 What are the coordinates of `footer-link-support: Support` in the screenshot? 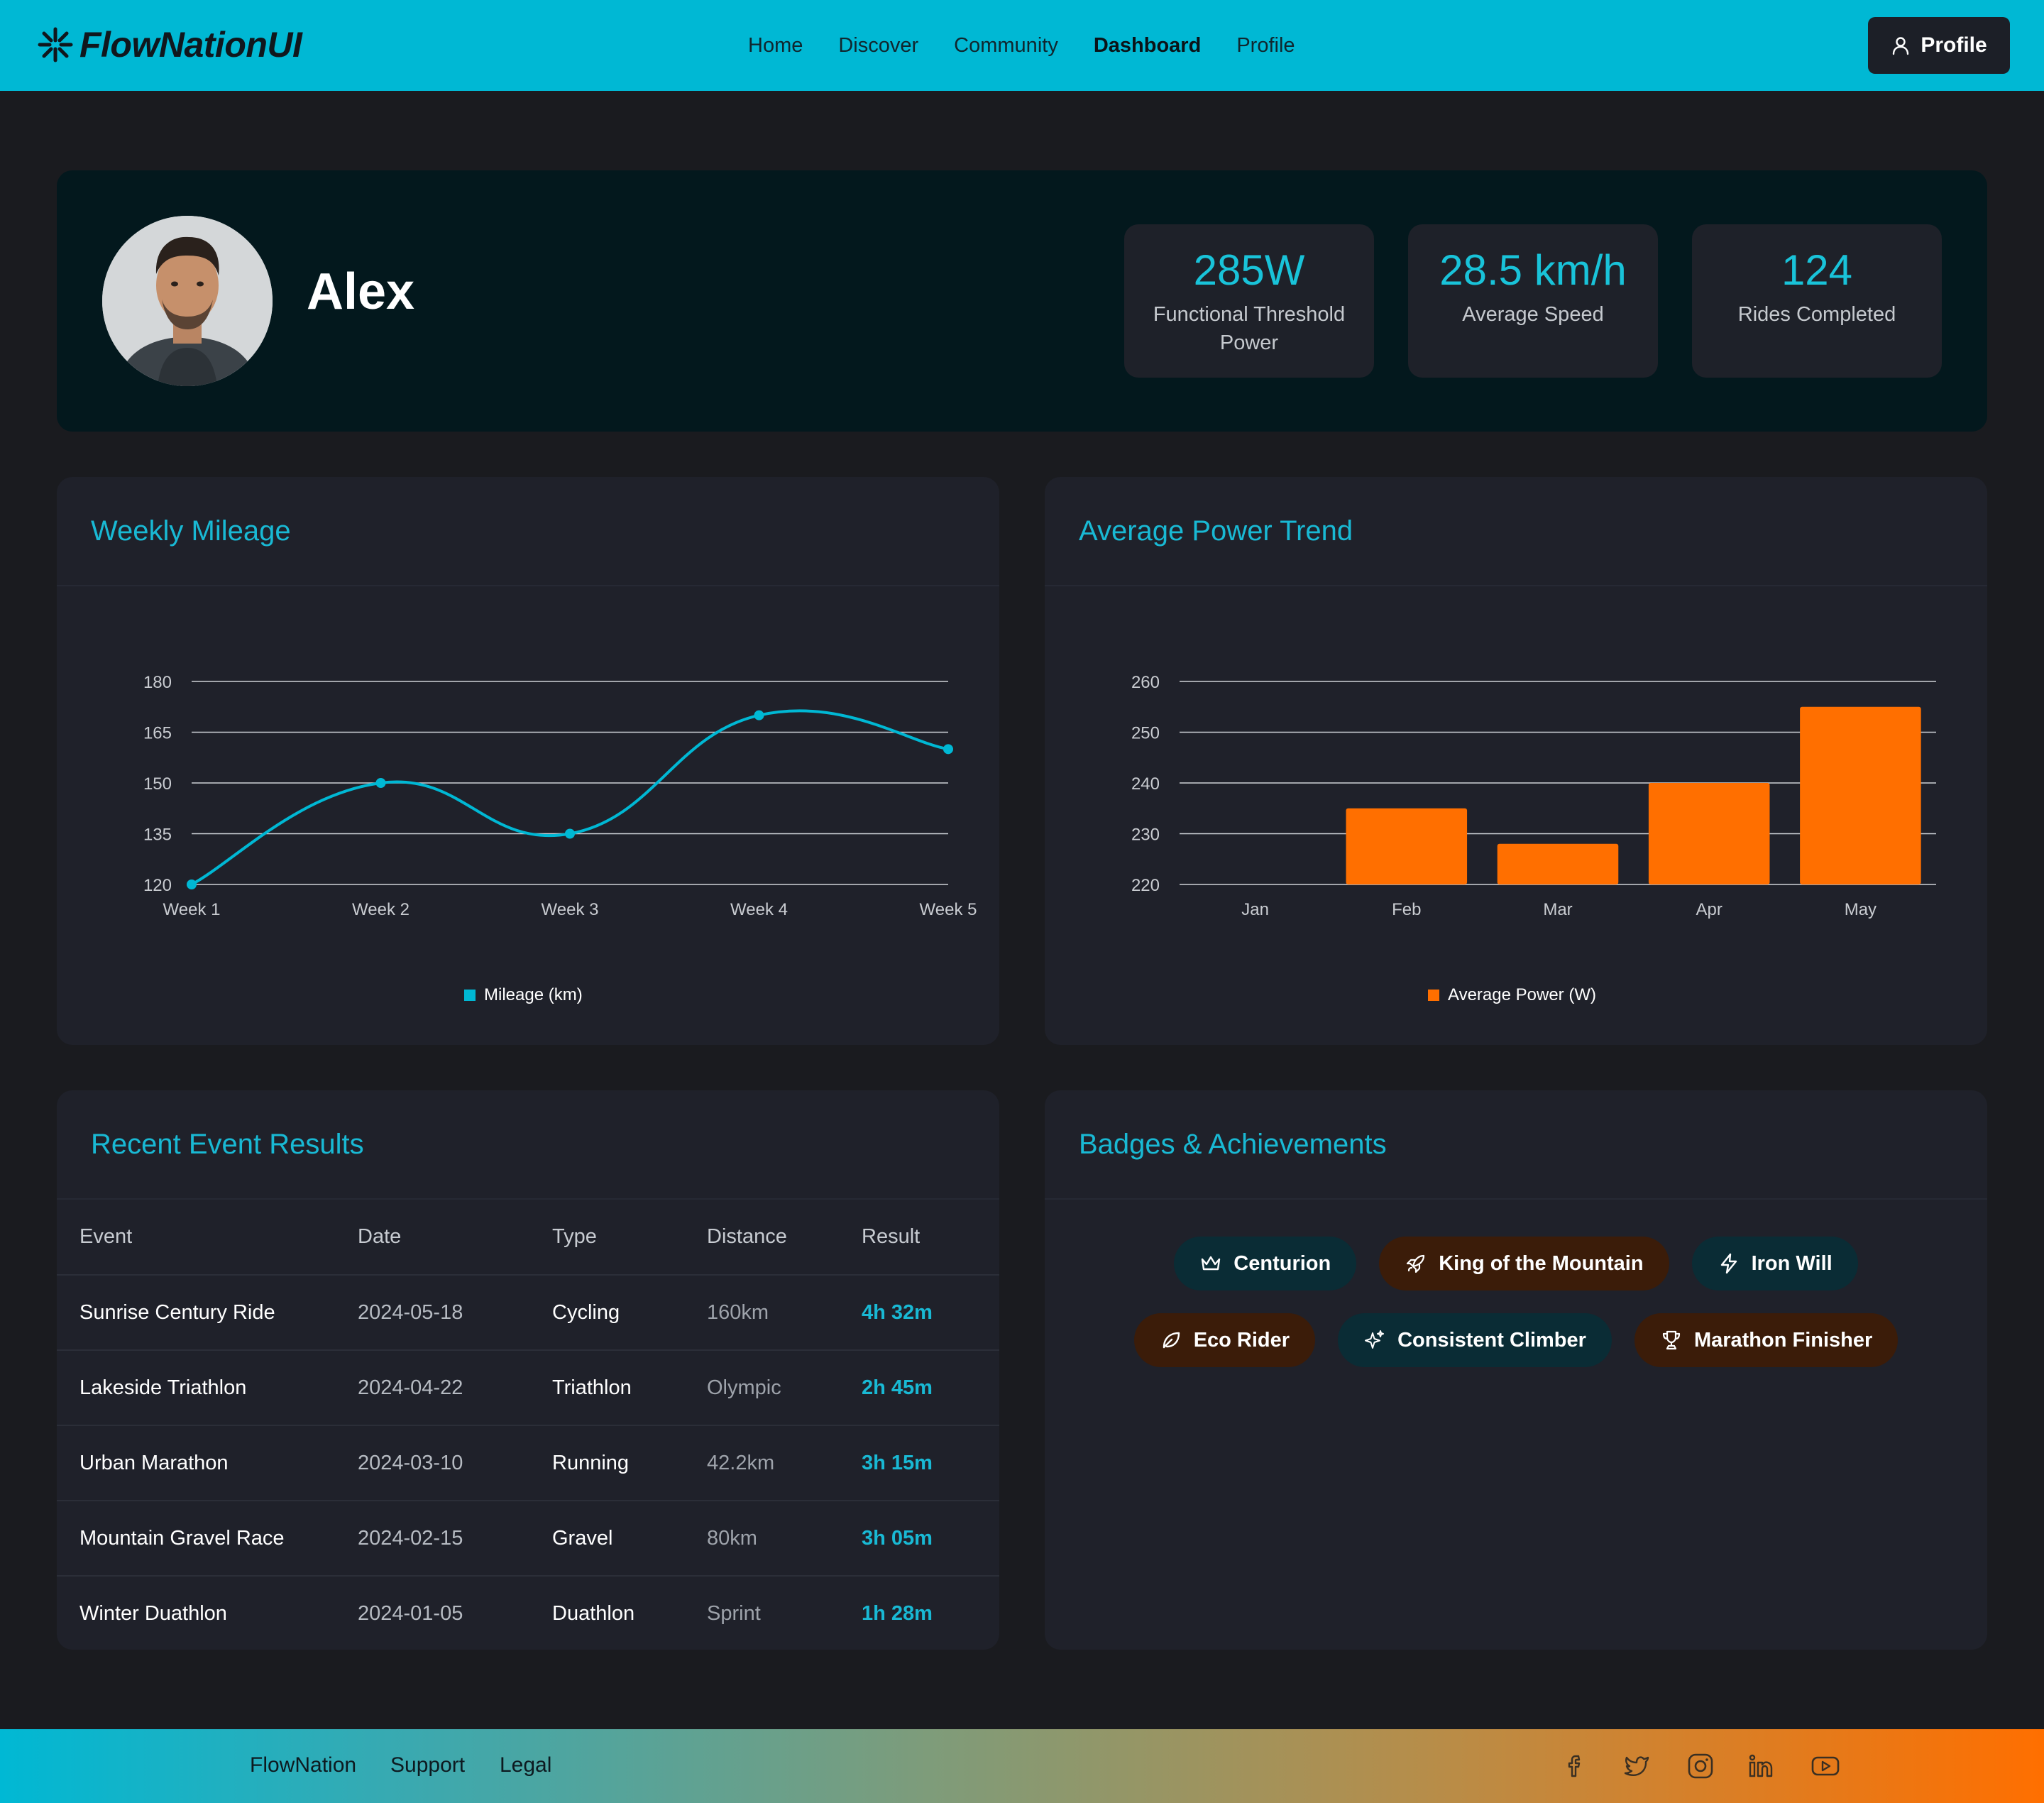 It's located at (427, 1765).